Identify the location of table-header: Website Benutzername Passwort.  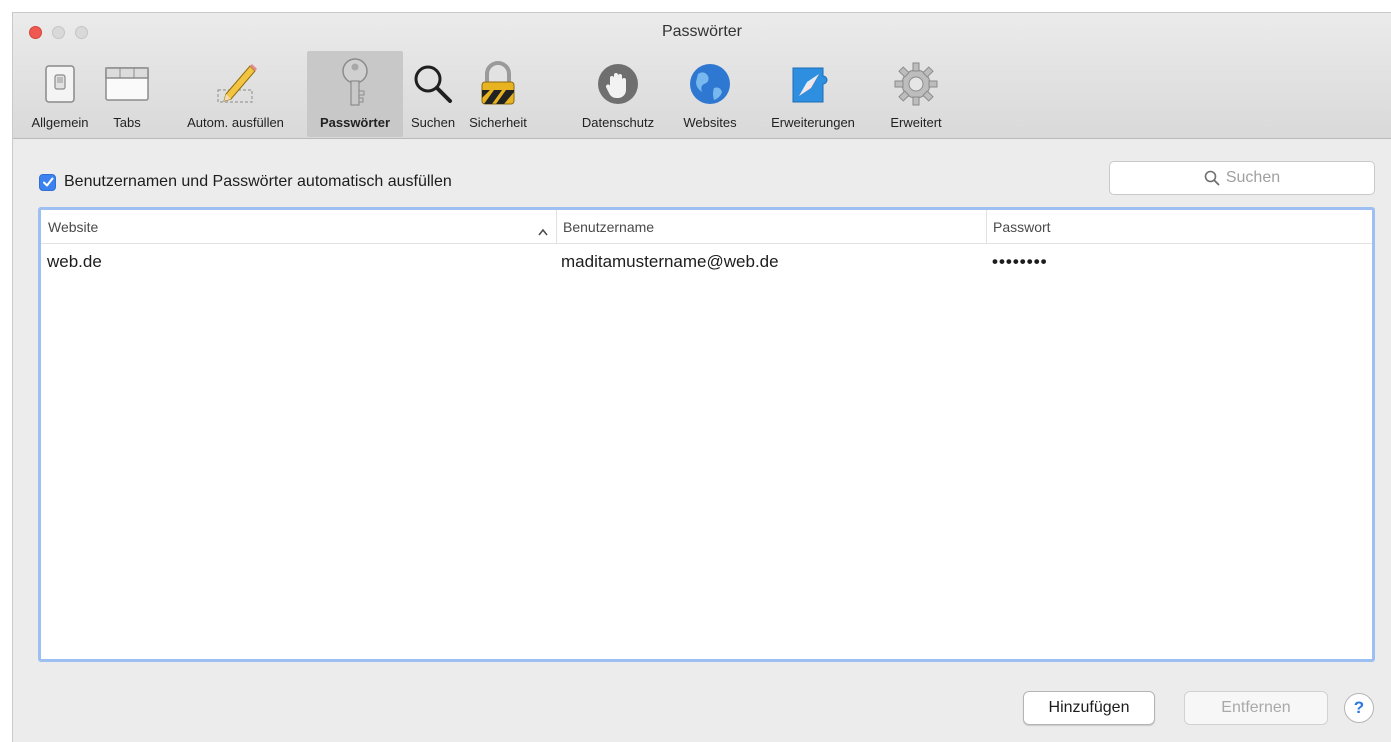
(706, 227).